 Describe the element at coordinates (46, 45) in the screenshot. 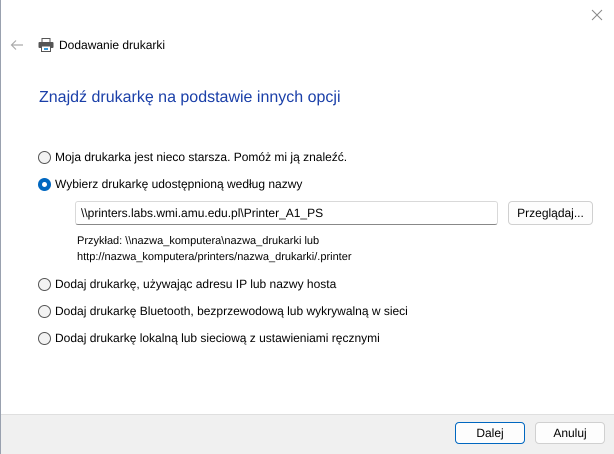

I see `printer-icon` at that location.